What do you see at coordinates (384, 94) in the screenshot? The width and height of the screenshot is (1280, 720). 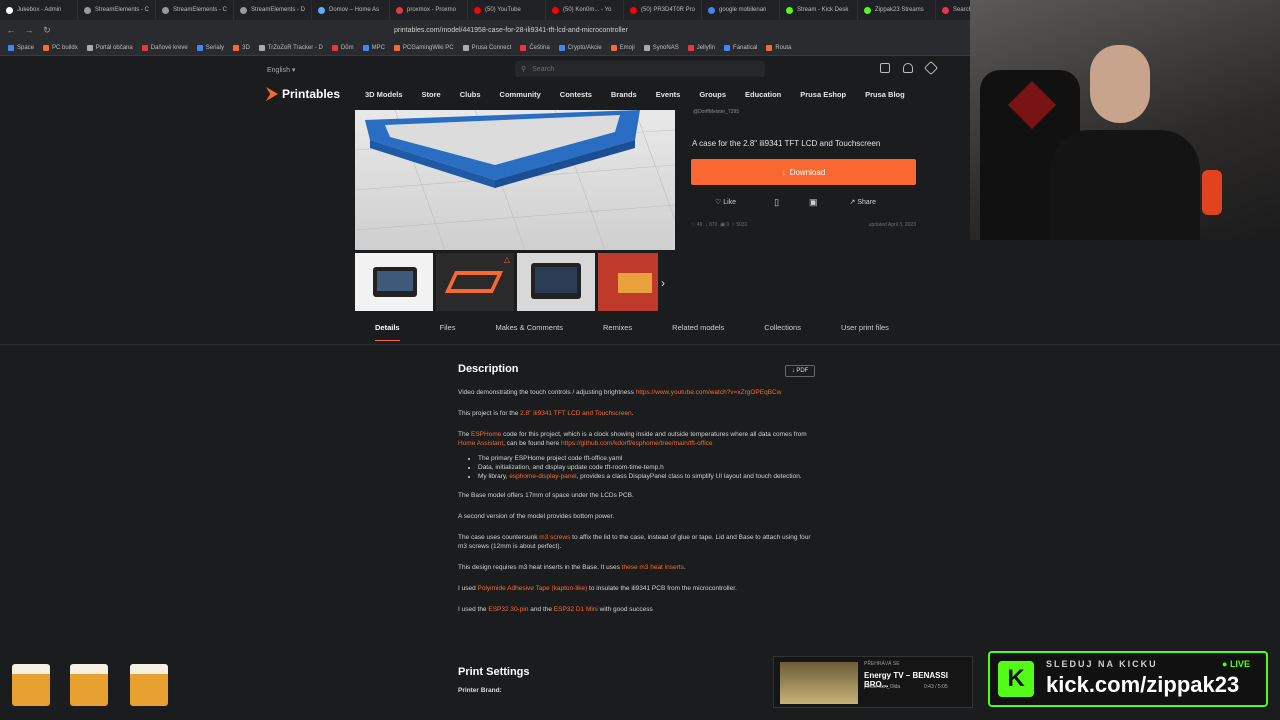 I see `nav-3d-models: 3D Models` at bounding box center [384, 94].